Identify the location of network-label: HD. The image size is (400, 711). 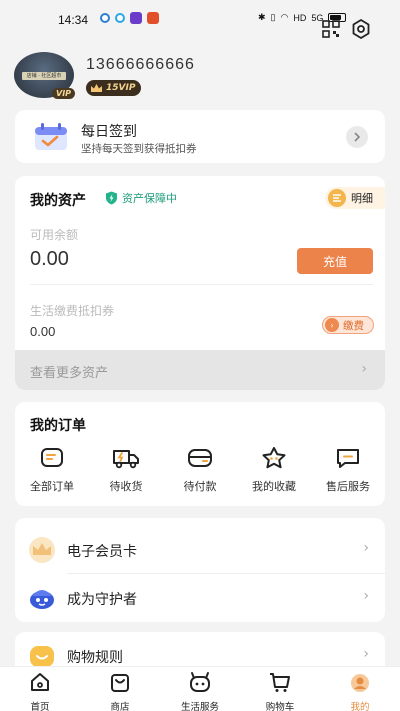
(300, 17).